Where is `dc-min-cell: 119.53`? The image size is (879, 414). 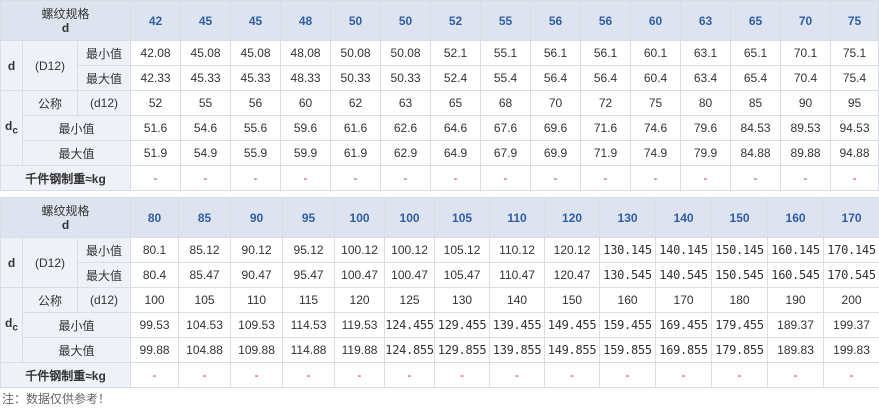
dc-min-cell: 119.53 is located at coordinates (360, 325).